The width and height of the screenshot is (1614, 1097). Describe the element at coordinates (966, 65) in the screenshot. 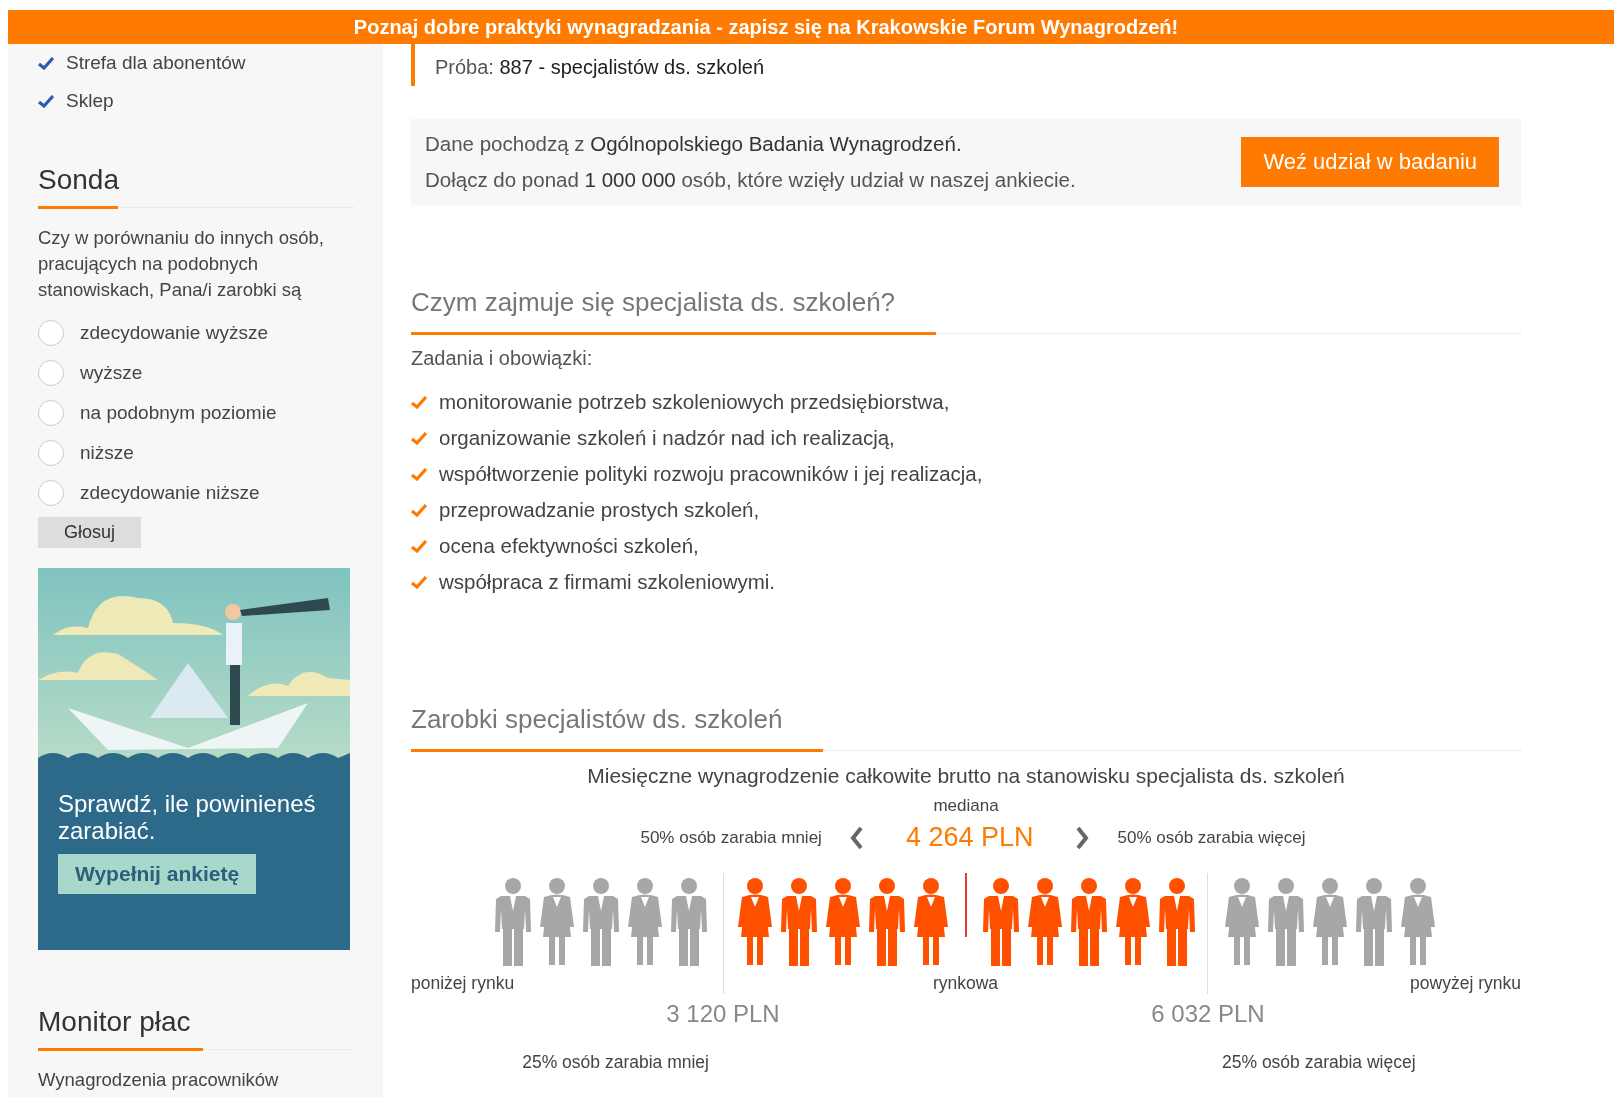

I see `sample-info: Próba: 887 - specjalistów ds. szkoleń` at that location.